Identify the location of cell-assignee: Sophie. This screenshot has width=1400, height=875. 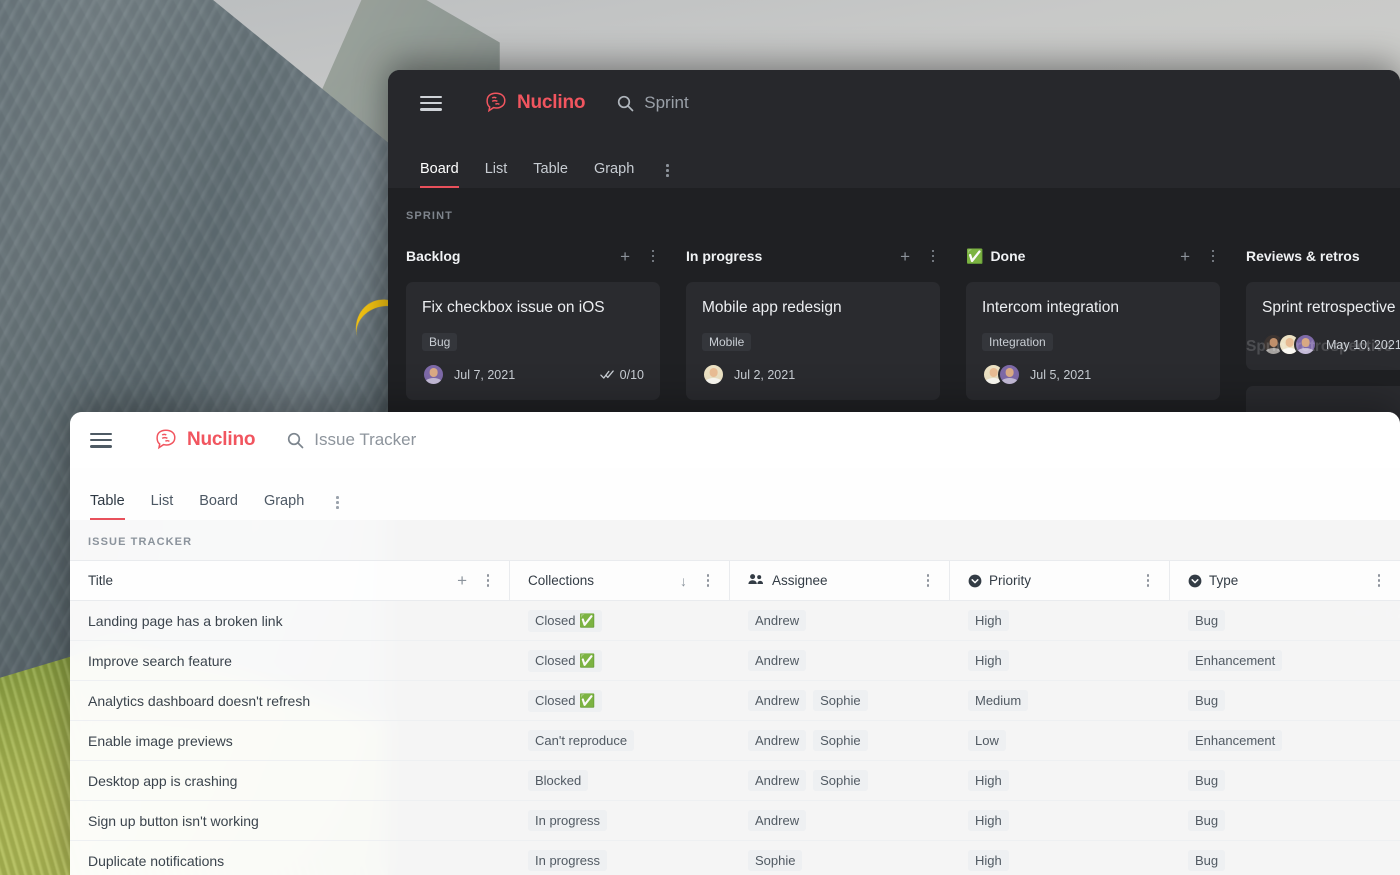
(840, 858).